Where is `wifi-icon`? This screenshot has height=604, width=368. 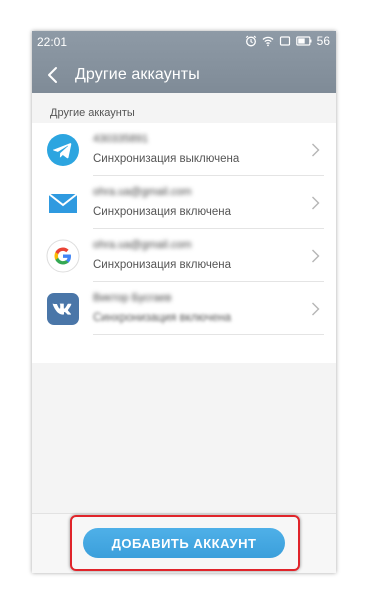
wifi-icon is located at coordinates (268, 41).